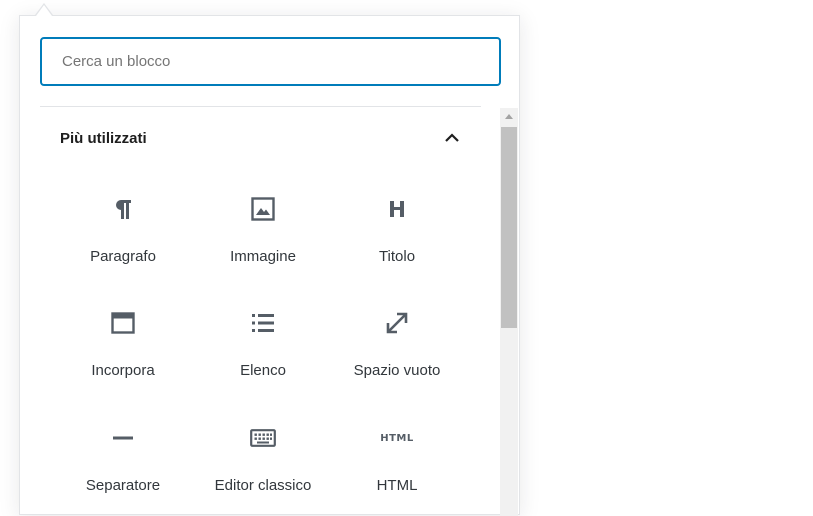  What do you see at coordinates (263, 460) in the screenshot?
I see `block-item-classic-editor: Editor classico` at bounding box center [263, 460].